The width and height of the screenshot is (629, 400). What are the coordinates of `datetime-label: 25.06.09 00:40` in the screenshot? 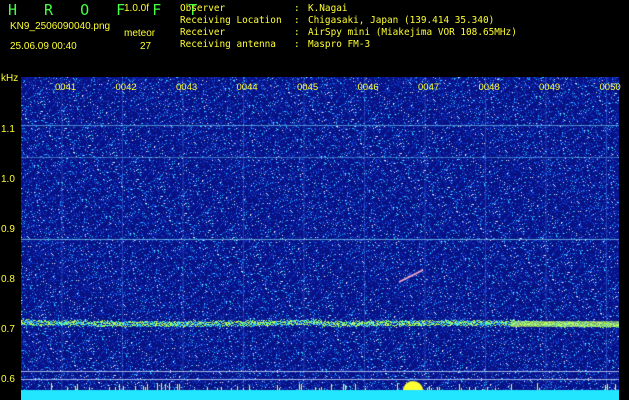 It's located at (43, 46).